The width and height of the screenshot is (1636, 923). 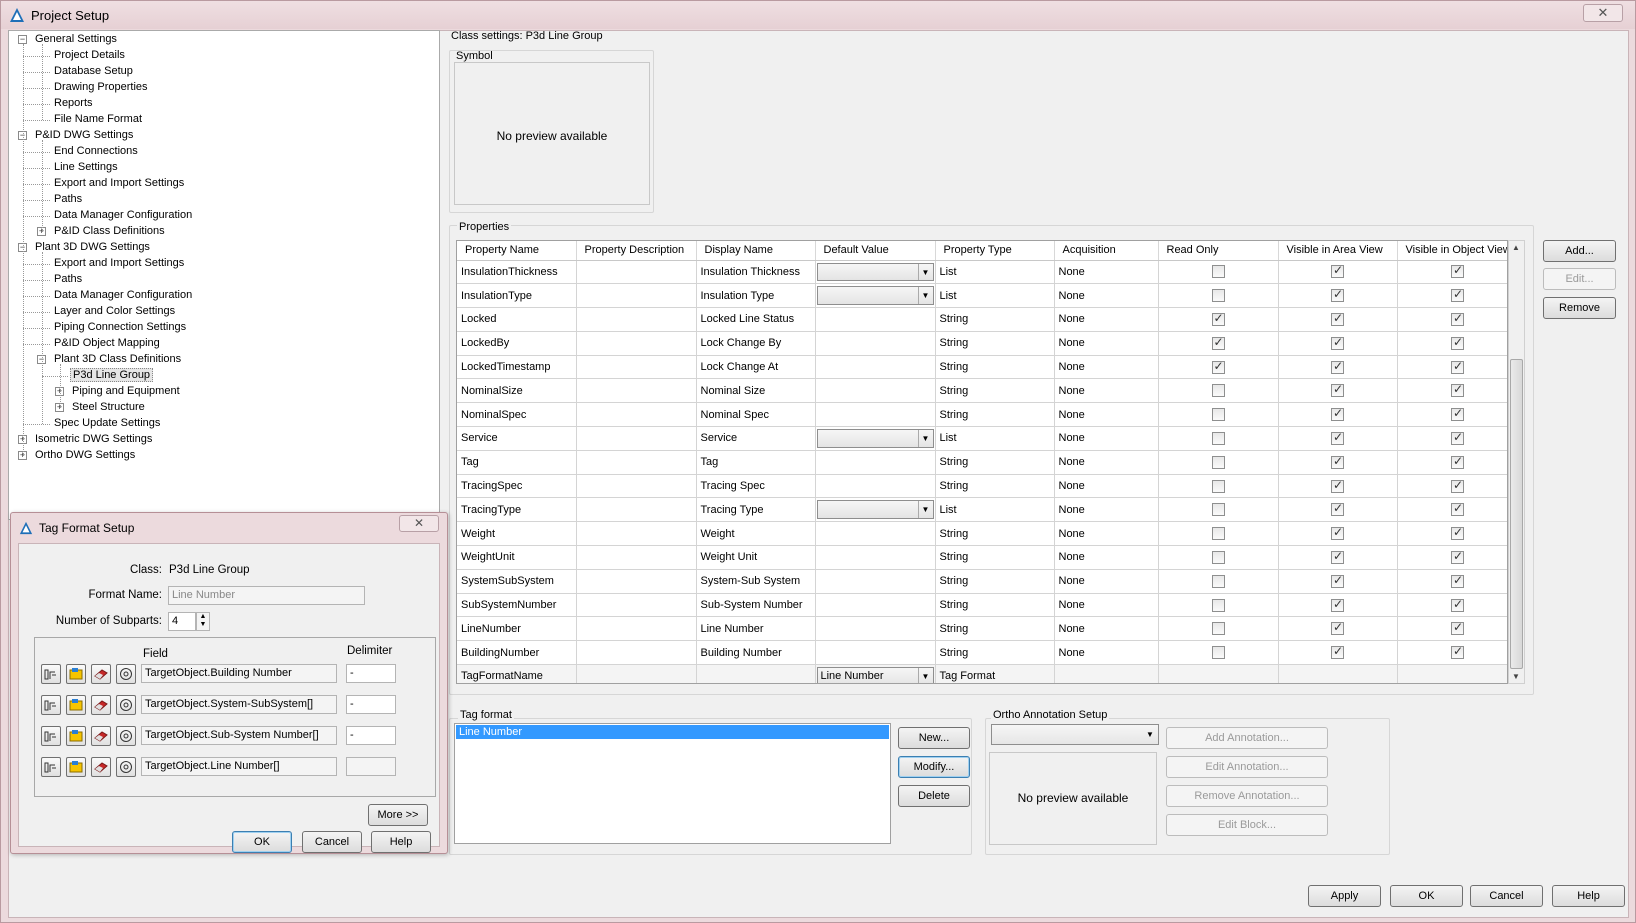 I want to click on tree-node: P3d Line Group, so click(x=112, y=375).